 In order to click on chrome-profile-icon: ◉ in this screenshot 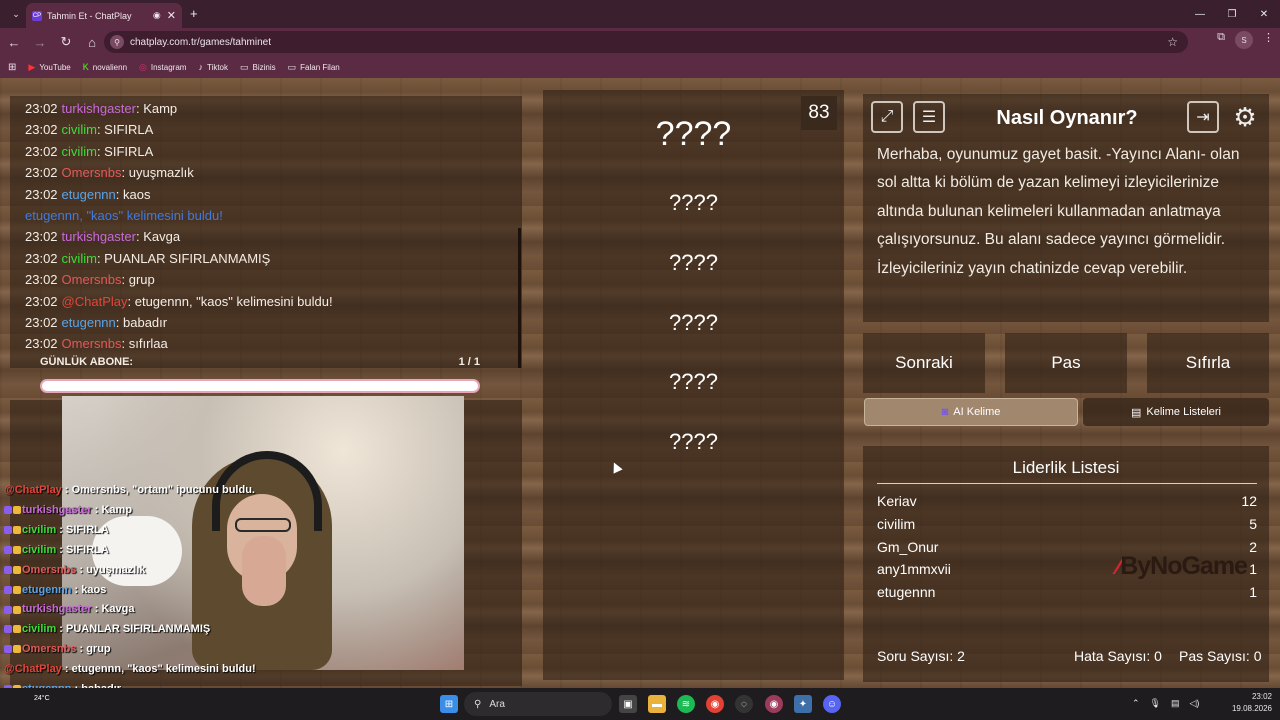, I will do `click(774, 704)`.